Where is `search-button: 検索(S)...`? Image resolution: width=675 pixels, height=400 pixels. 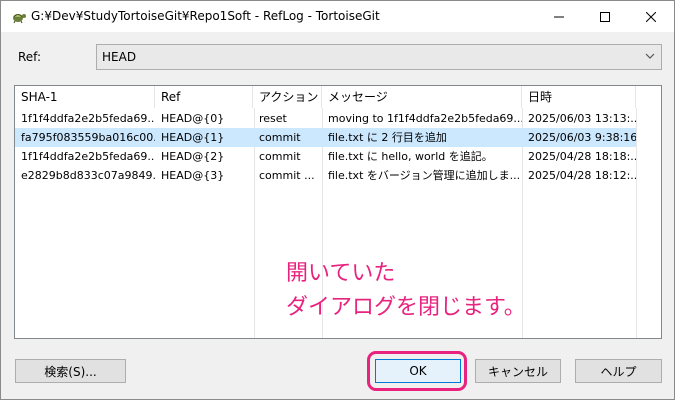 search-button: 検索(S)... is located at coordinates (70, 371).